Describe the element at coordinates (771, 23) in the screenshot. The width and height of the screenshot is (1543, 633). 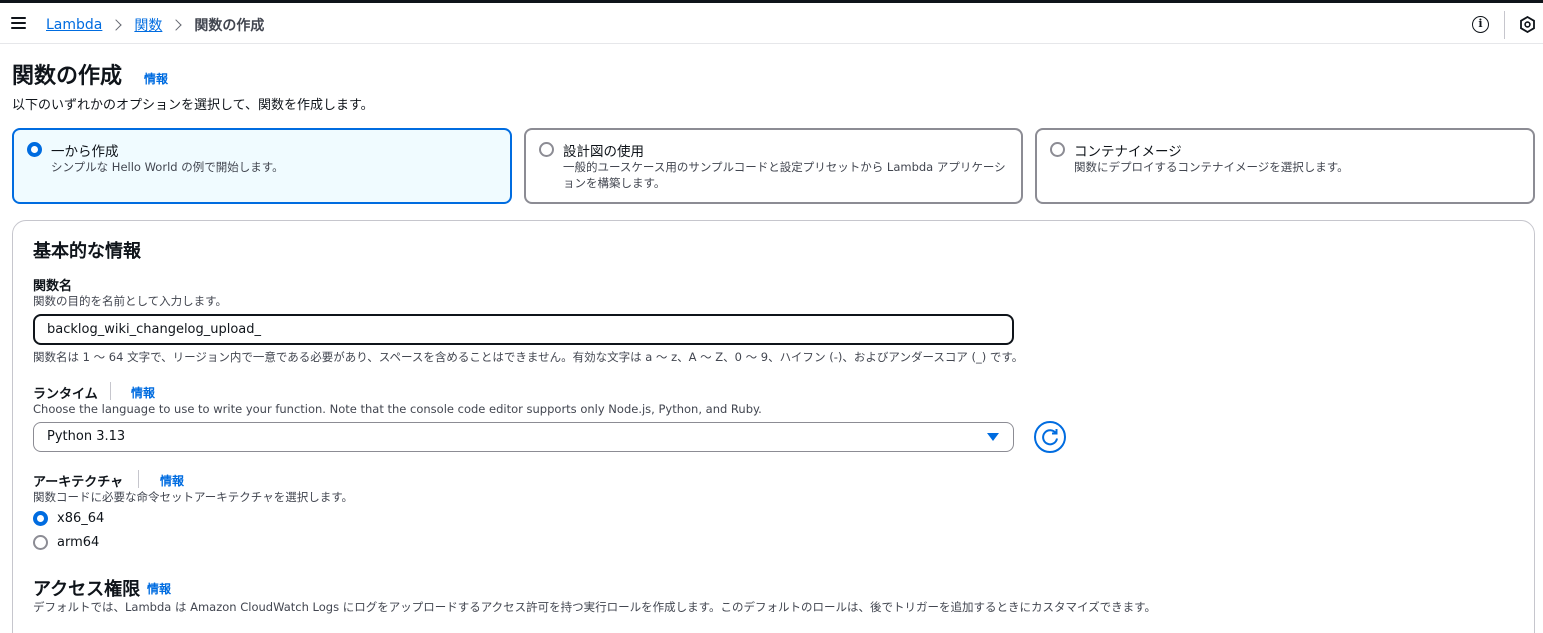
I see `top-navigation-bar: Lambda 関数 関数の作成 i` at that location.